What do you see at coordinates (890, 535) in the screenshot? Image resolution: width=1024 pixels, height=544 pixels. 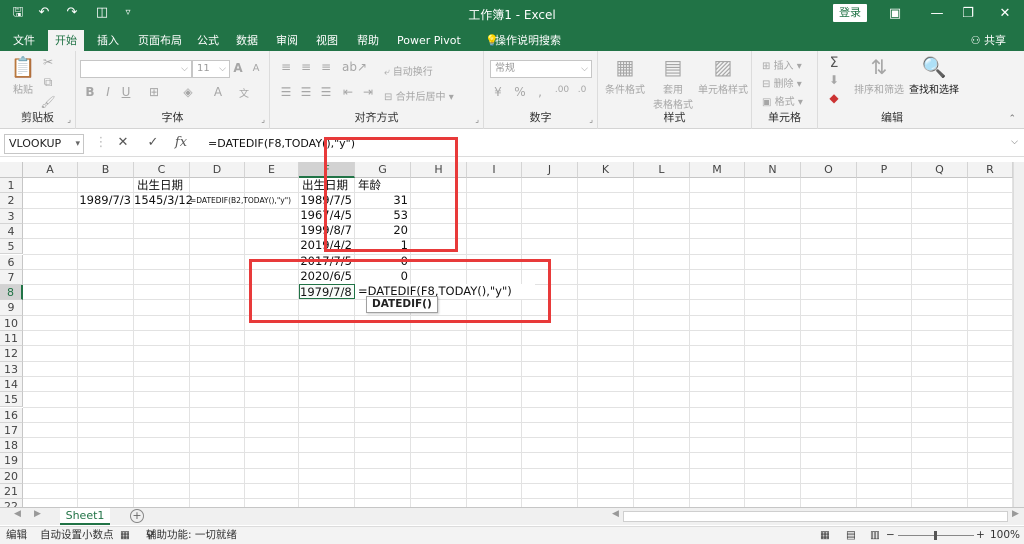 I see `zoom-out-icon: −` at bounding box center [890, 535].